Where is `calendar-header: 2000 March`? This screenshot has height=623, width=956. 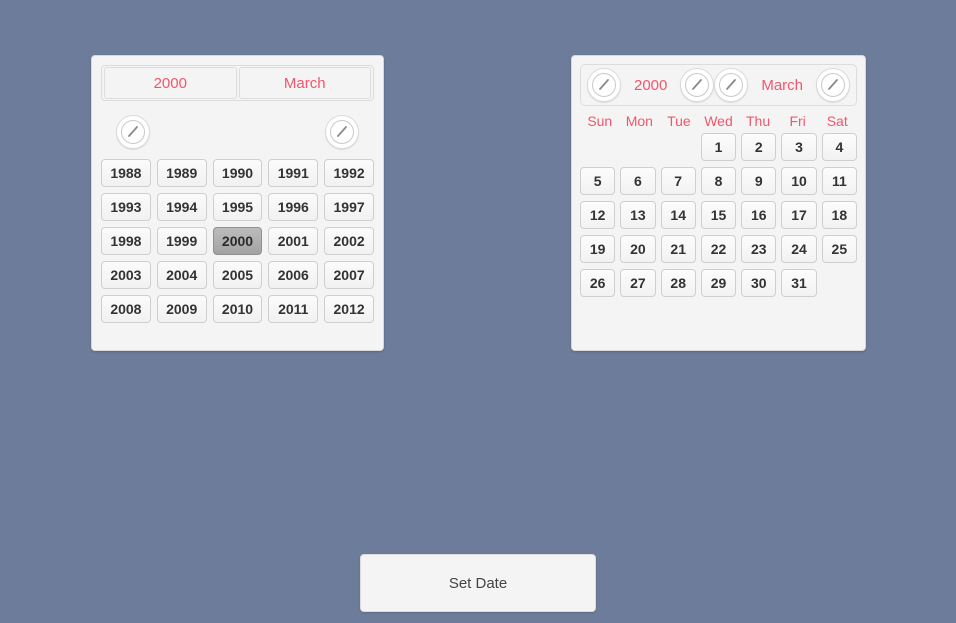
calendar-header: 2000 March is located at coordinates (718, 85).